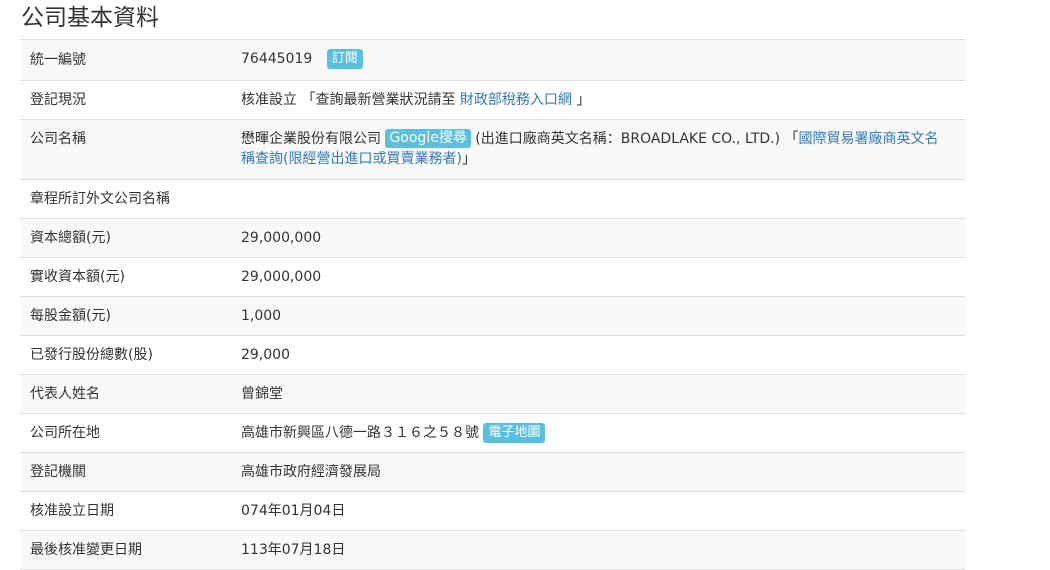  I want to click on foreign-name-value, so click(595, 189).